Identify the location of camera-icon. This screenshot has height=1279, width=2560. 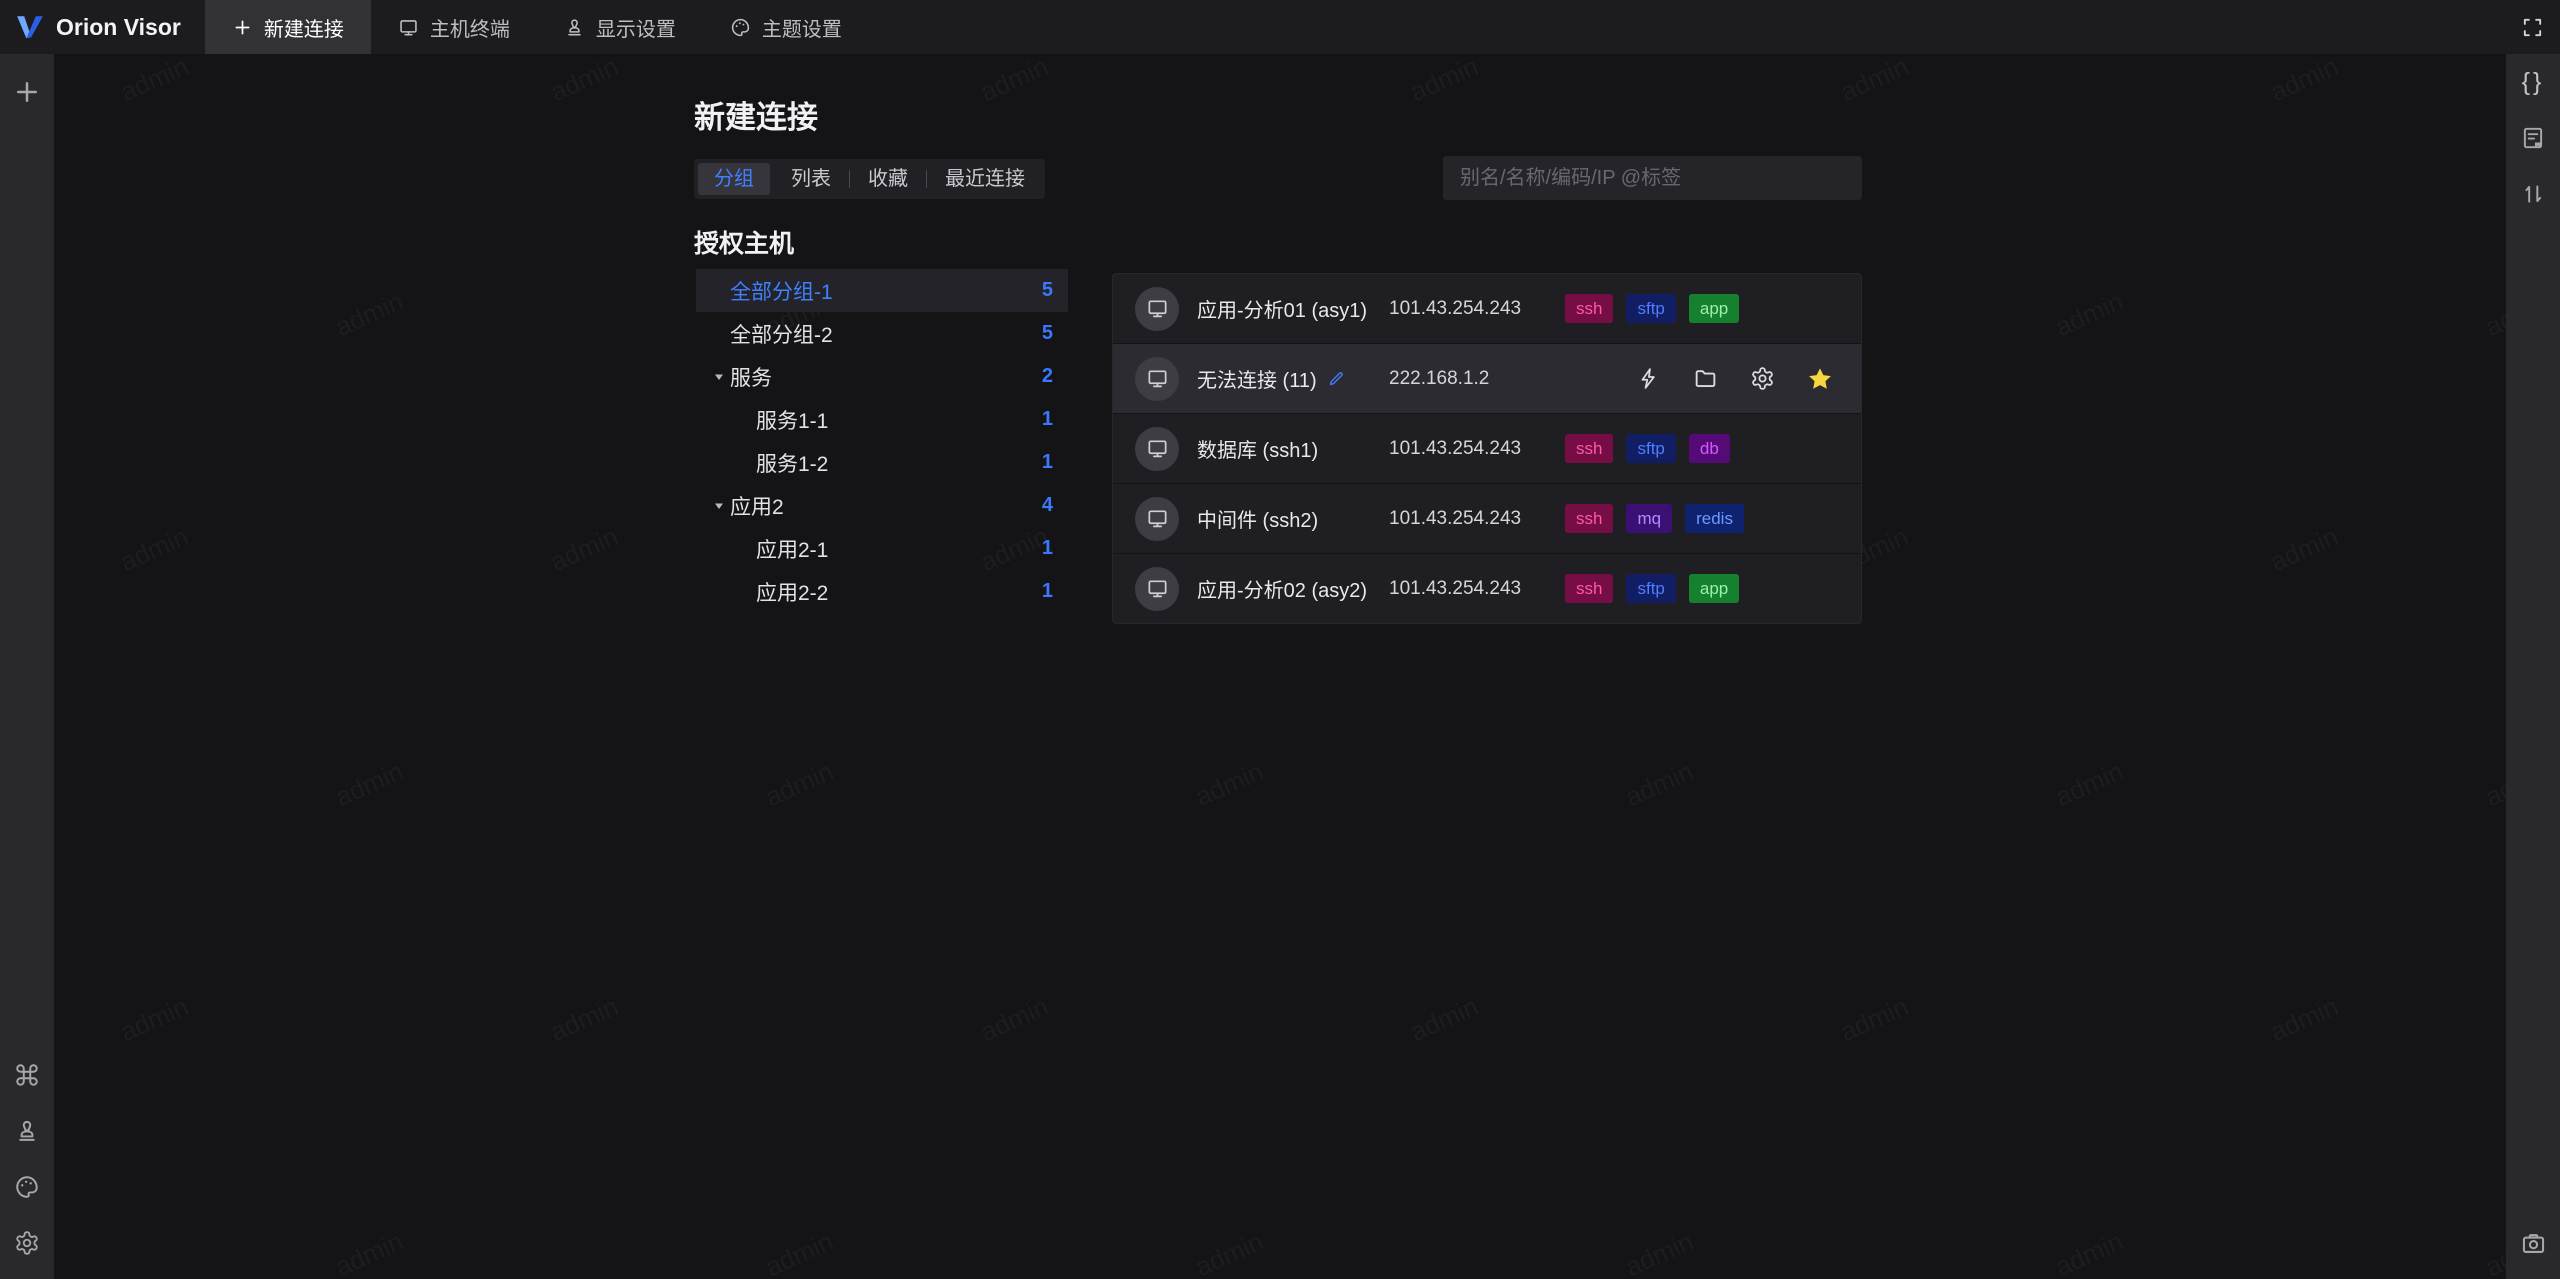
(2533, 1243).